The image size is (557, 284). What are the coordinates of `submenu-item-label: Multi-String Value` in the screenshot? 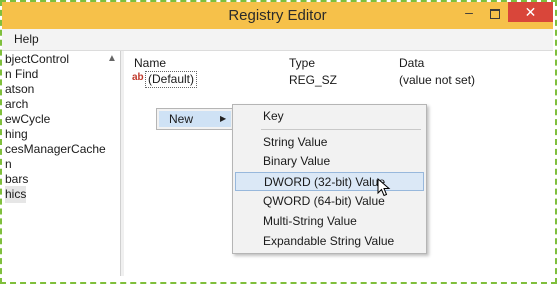 It's located at (310, 221).